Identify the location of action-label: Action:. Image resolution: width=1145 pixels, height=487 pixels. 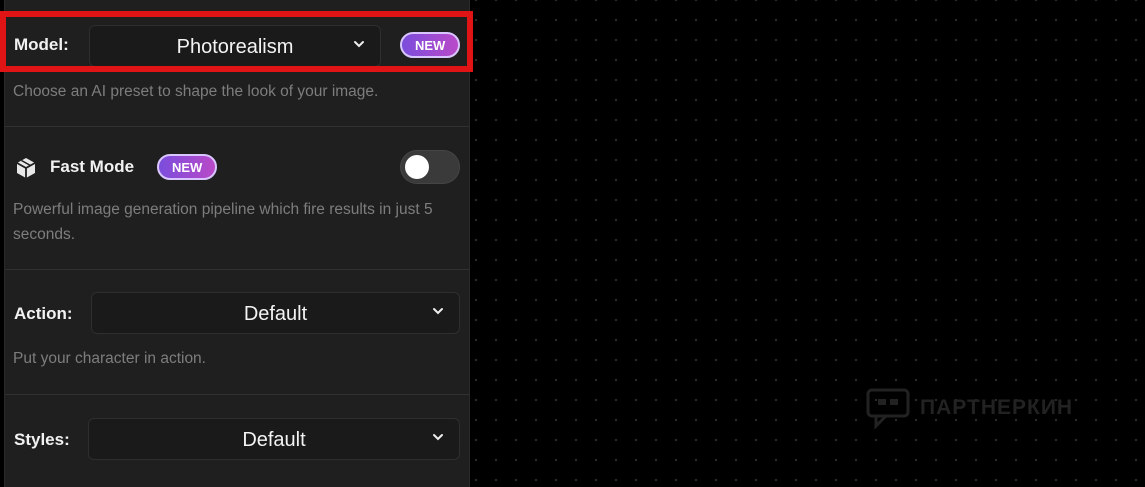
(43, 313).